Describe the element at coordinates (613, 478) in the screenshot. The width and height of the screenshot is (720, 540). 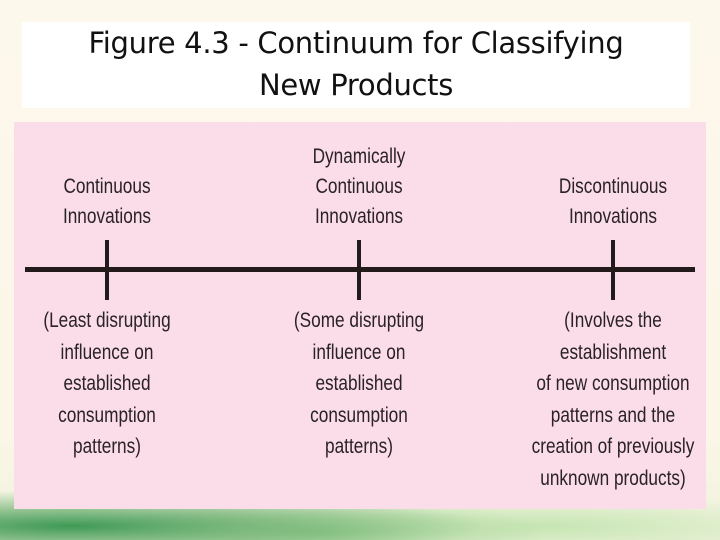
I see `description-line: unknown products)` at that location.